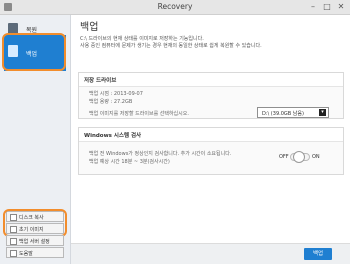  I want to click on highlight-backup-outline, so click(34, 52).